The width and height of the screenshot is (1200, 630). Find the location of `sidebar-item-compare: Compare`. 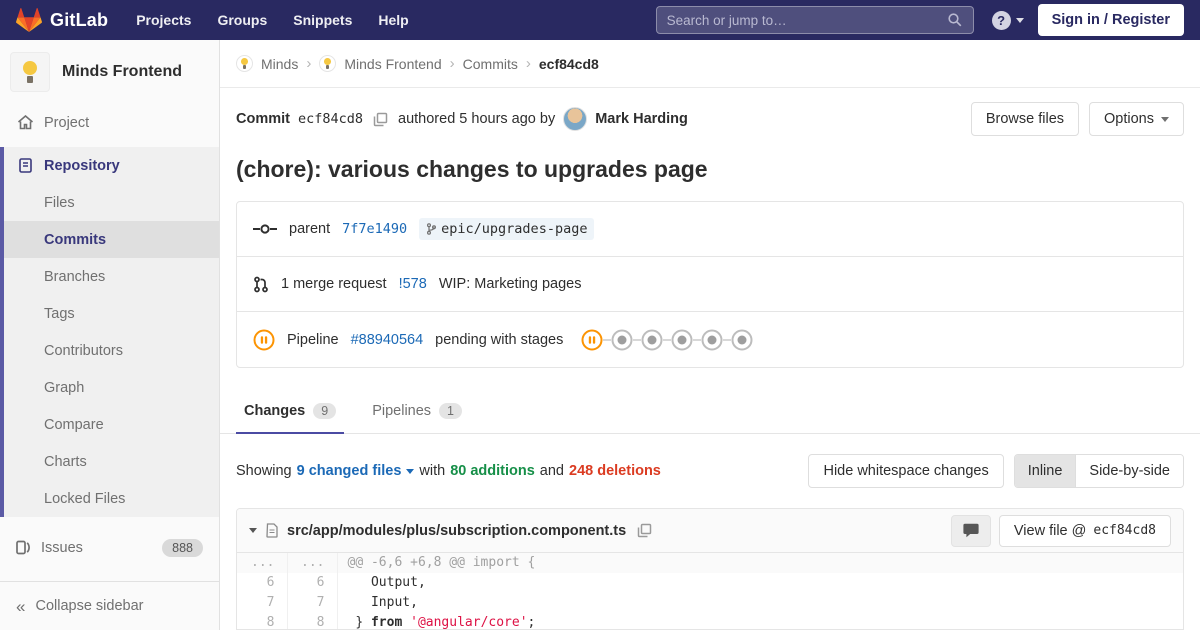

sidebar-item-compare: Compare is located at coordinates (111, 424).